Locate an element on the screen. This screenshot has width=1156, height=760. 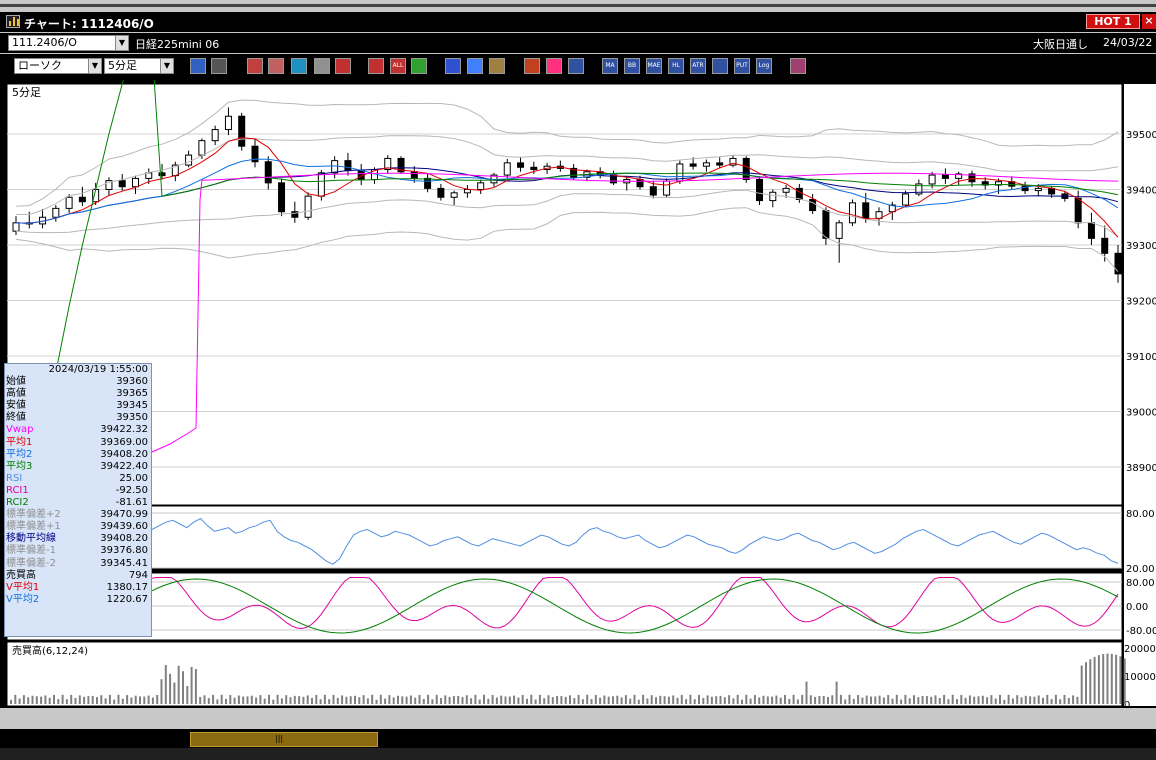
ma-button: MA is located at coordinates (610, 66).